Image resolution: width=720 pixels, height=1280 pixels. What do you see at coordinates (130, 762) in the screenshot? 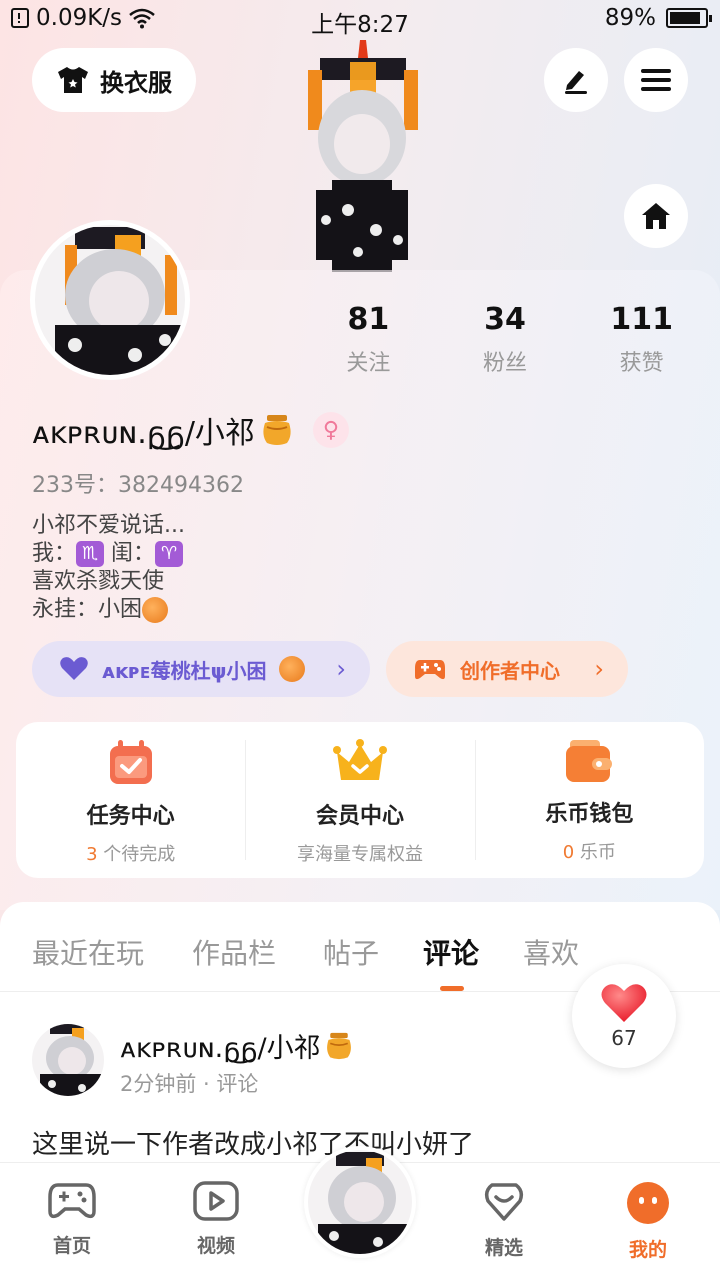
I see `calendar-check-icon` at bounding box center [130, 762].